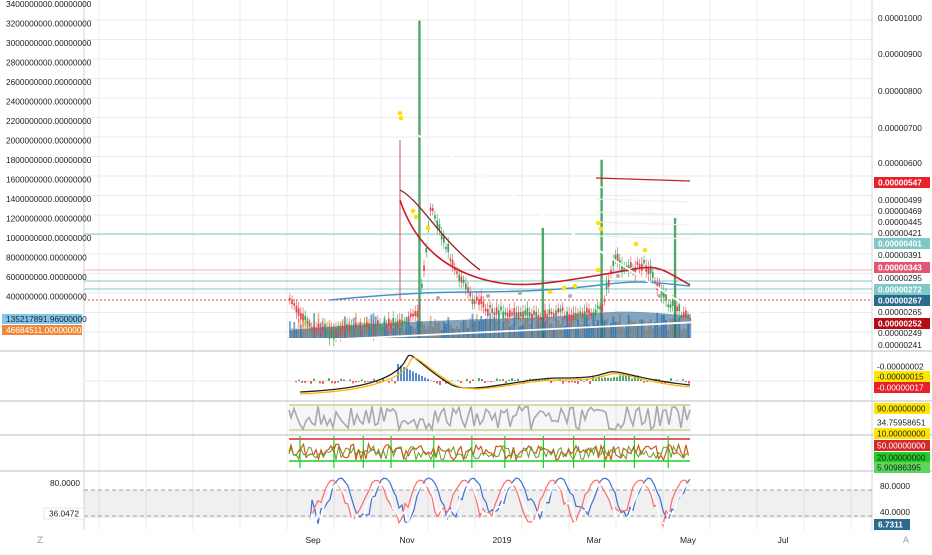  What do you see at coordinates (564, 228) in the screenshot?
I see `trendline` at bounding box center [564, 228].